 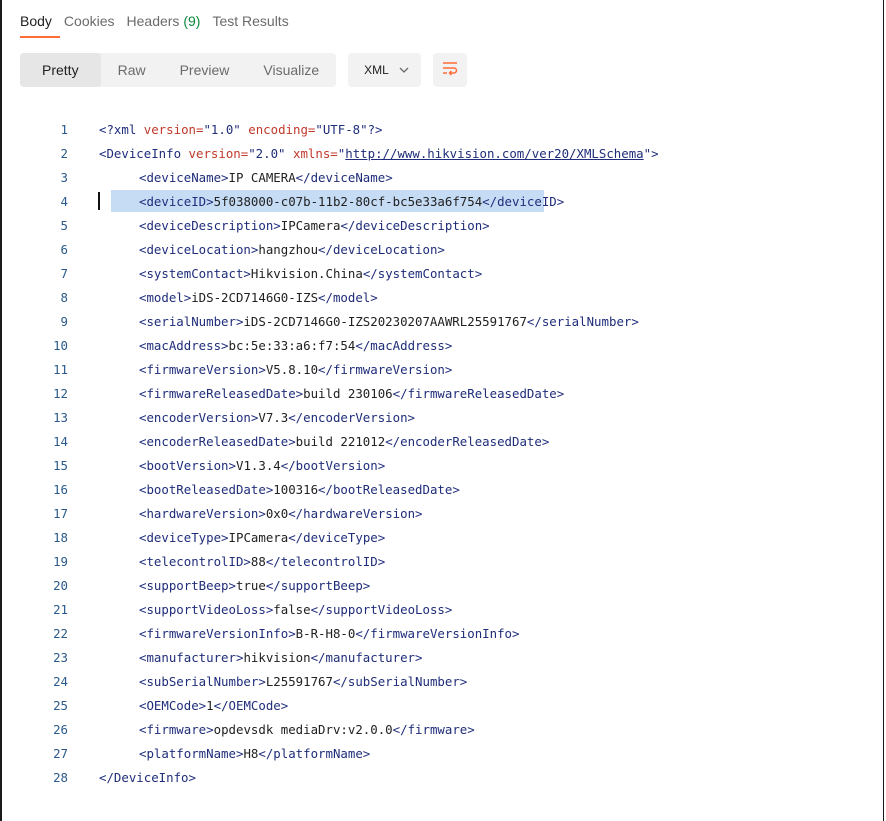 What do you see at coordinates (400, 681) in the screenshot?
I see `tag-close: </subSerialNumber>` at bounding box center [400, 681].